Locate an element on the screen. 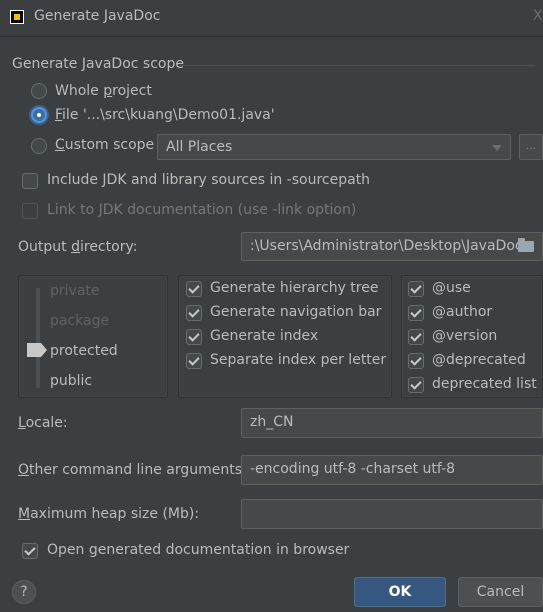 This screenshot has height=612, width=543. folder-browse-icon is located at coordinates (526, 245).